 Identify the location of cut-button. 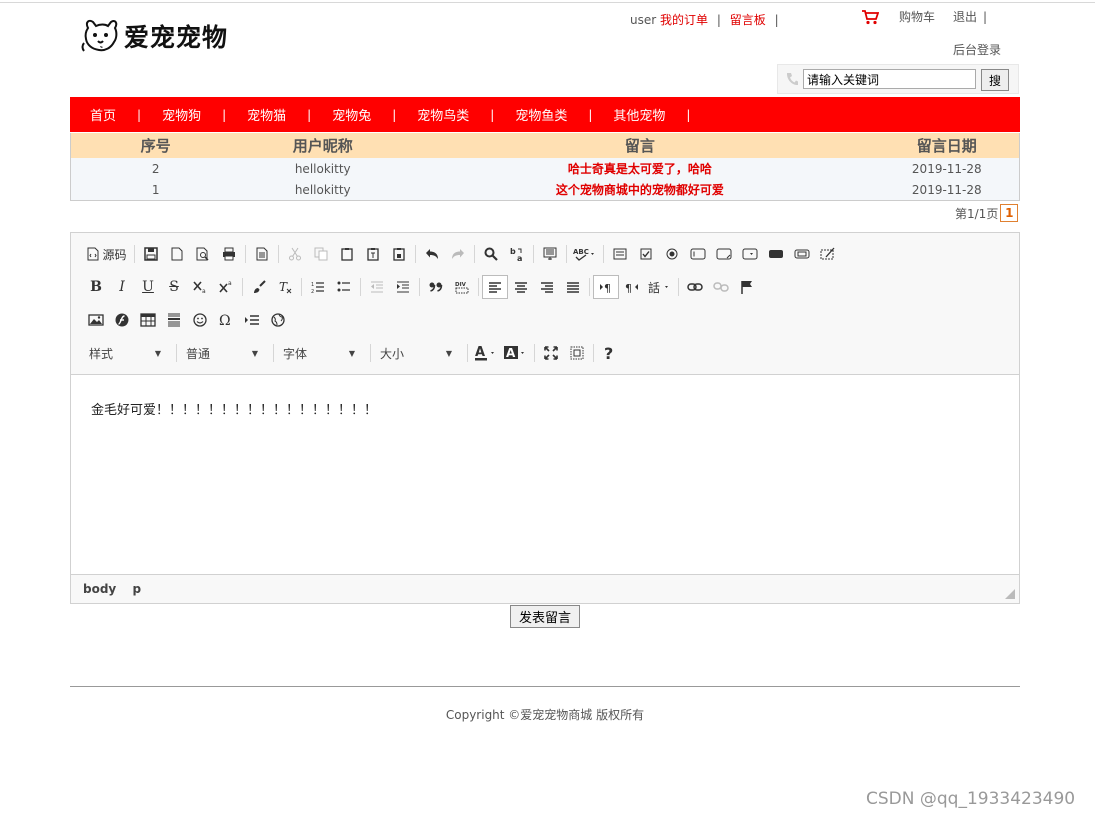
(295, 254).